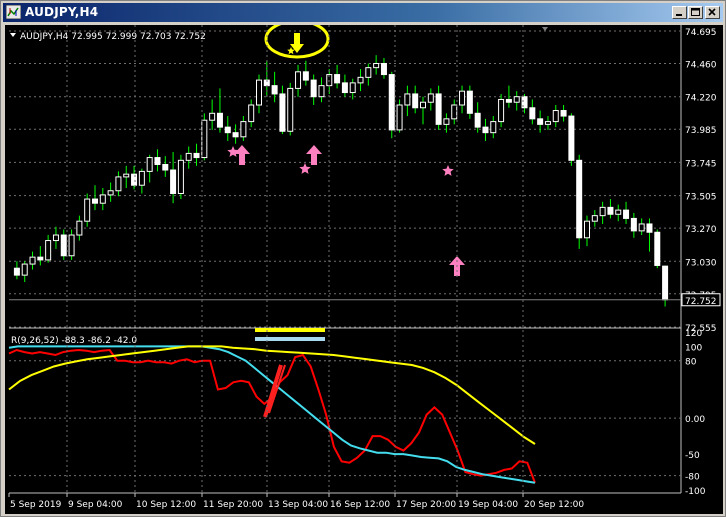  What do you see at coordinates (701, 131) in the screenshot?
I see `price-tick-label: 73.985` at bounding box center [701, 131].